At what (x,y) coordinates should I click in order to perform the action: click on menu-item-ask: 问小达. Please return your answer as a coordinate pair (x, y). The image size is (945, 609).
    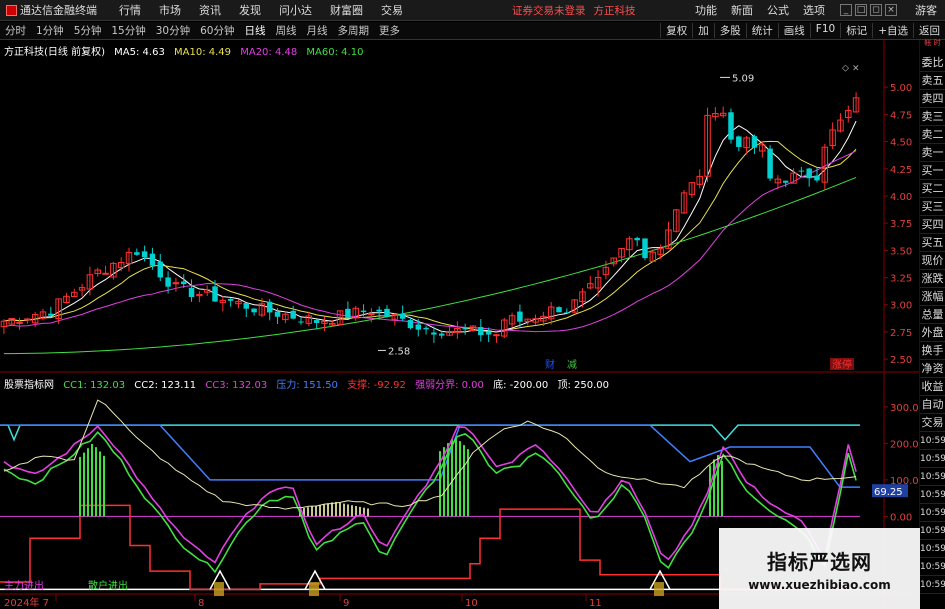
    Looking at the image, I should click on (295, 10).